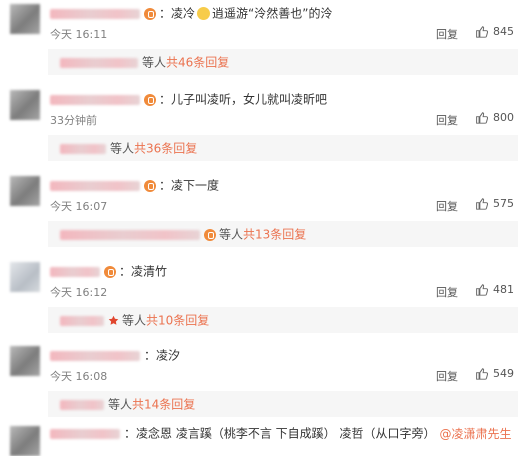 The image size is (528, 456). Describe the element at coordinates (503, 31) in the screenshot. I see `like-count: 845` at that location.